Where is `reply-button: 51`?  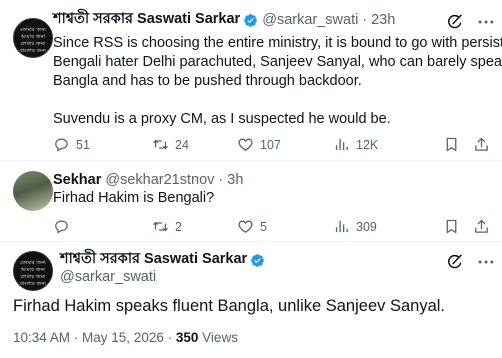 reply-button: 51 is located at coordinates (71, 144).